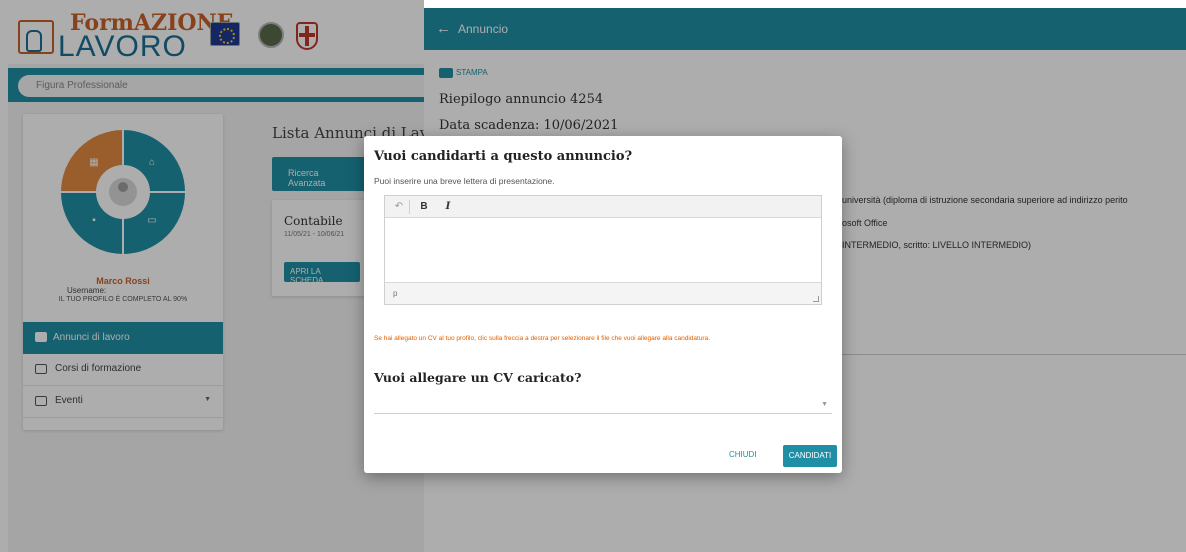 This screenshot has width=1186, height=552. What do you see at coordinates (399, 207) in the screenshot?
I see `undo-icon: ↶` at bounding box center [399, 207].